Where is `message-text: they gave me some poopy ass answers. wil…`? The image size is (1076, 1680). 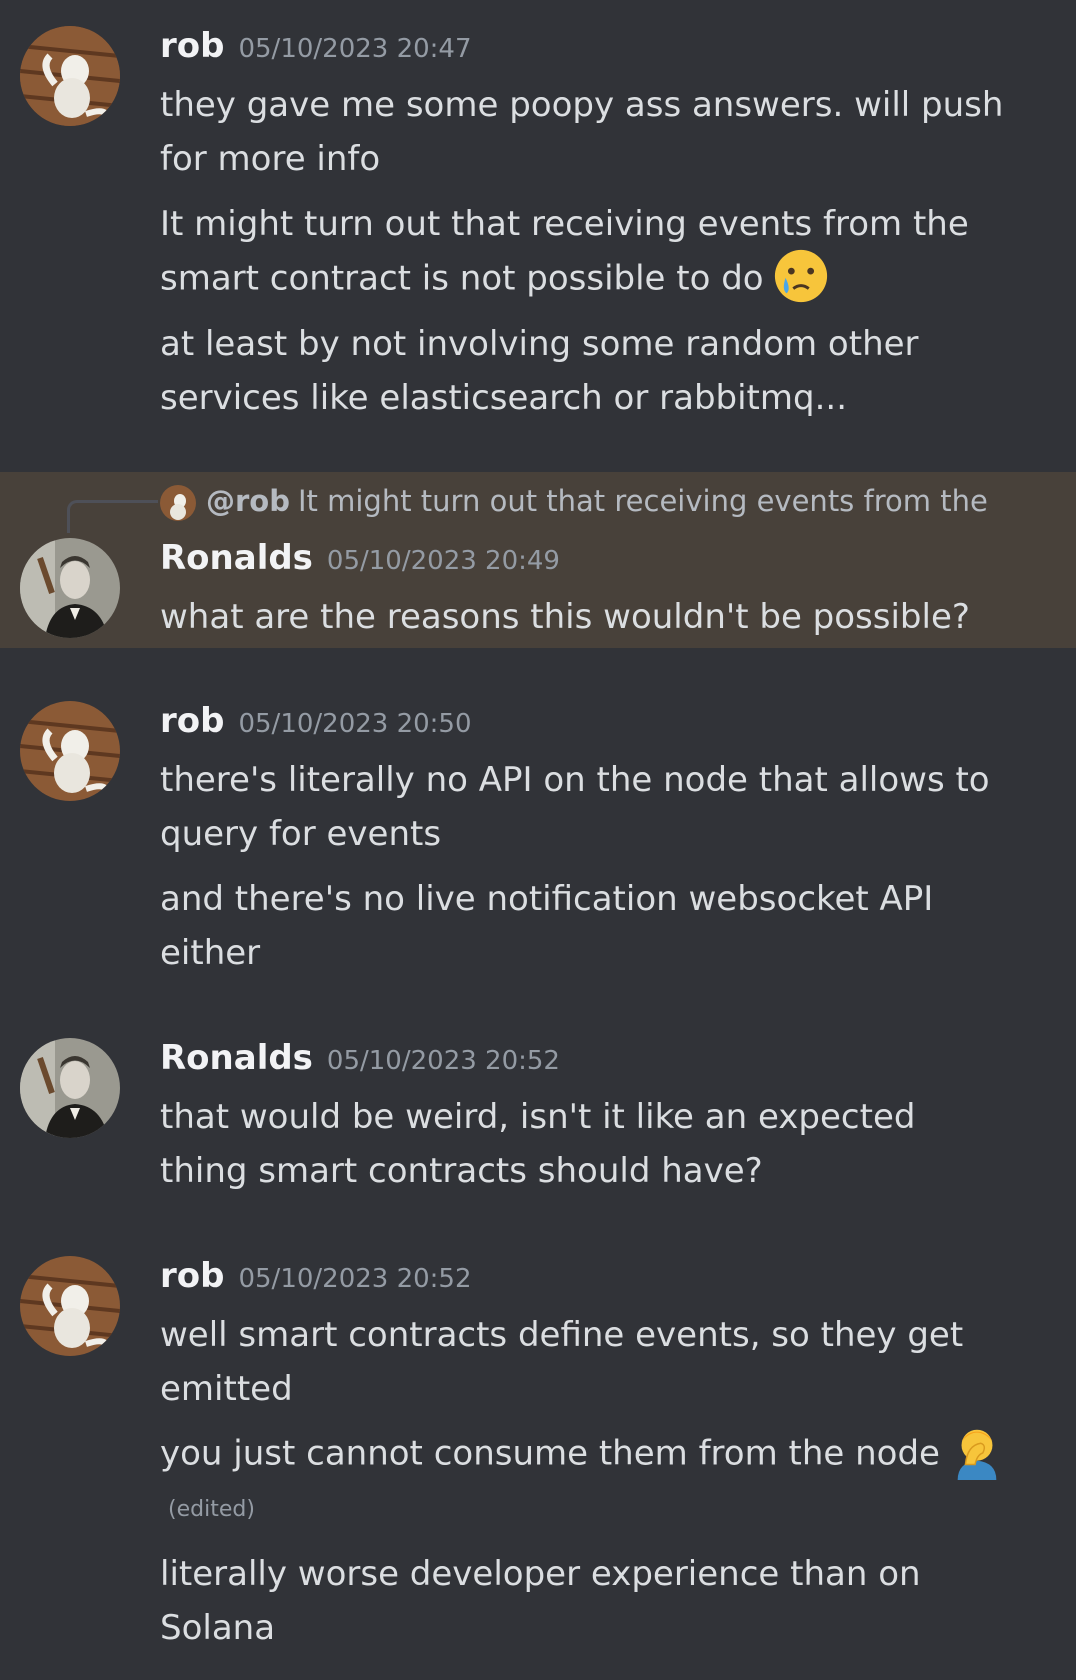 message-text: they gave me some poopy ass answers. wil… is located at coordinates (582, 105).